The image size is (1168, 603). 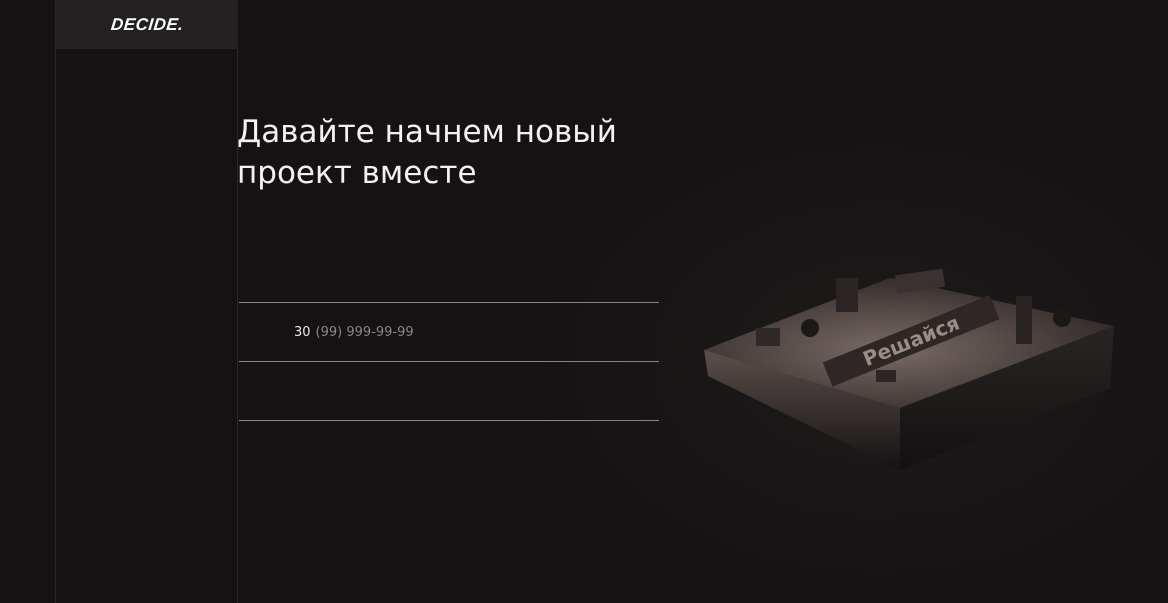 What do you see at coordinates (449, 332) in the screenshot?
I see `phone-field: 30 (99) 999-99-99` at bounding box center [449, 332].